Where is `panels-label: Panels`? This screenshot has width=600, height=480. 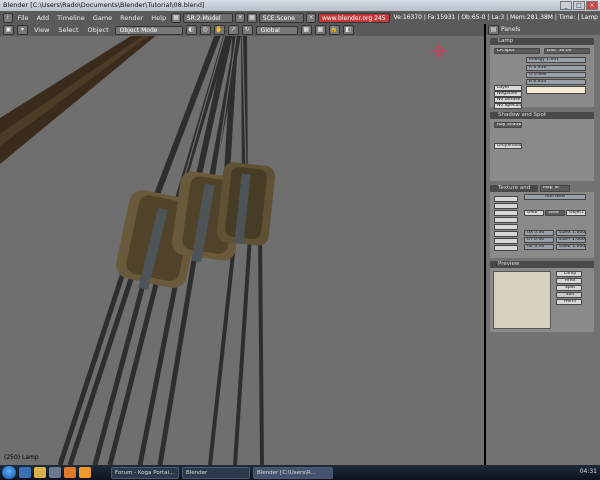 panels-label: Panels is located at coordinates (510, 29).